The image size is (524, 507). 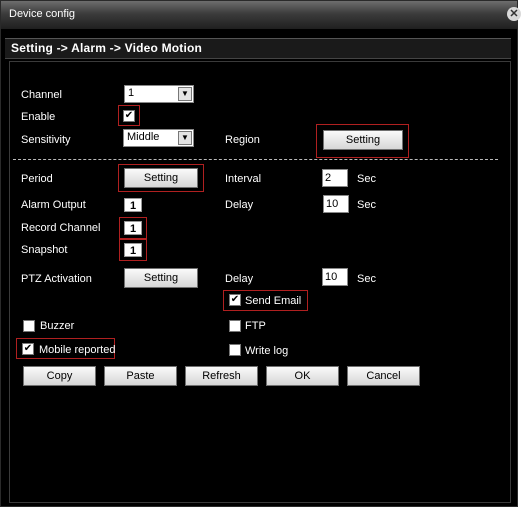 What do you see at coordinates (242, 140) in the screenshot?
I see `region-label: Region` at bounding box center [242, 140].